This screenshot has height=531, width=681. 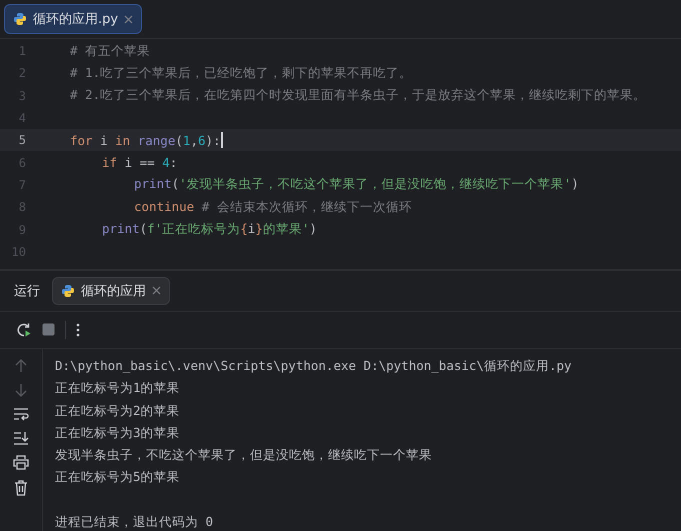 I want to click on trash-icon, so click(x=21, y=488).